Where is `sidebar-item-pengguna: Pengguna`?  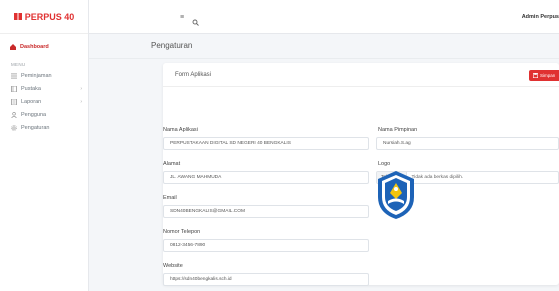
sidebar-item-pengguna: Pengguna is located at coordinates (44, 112).